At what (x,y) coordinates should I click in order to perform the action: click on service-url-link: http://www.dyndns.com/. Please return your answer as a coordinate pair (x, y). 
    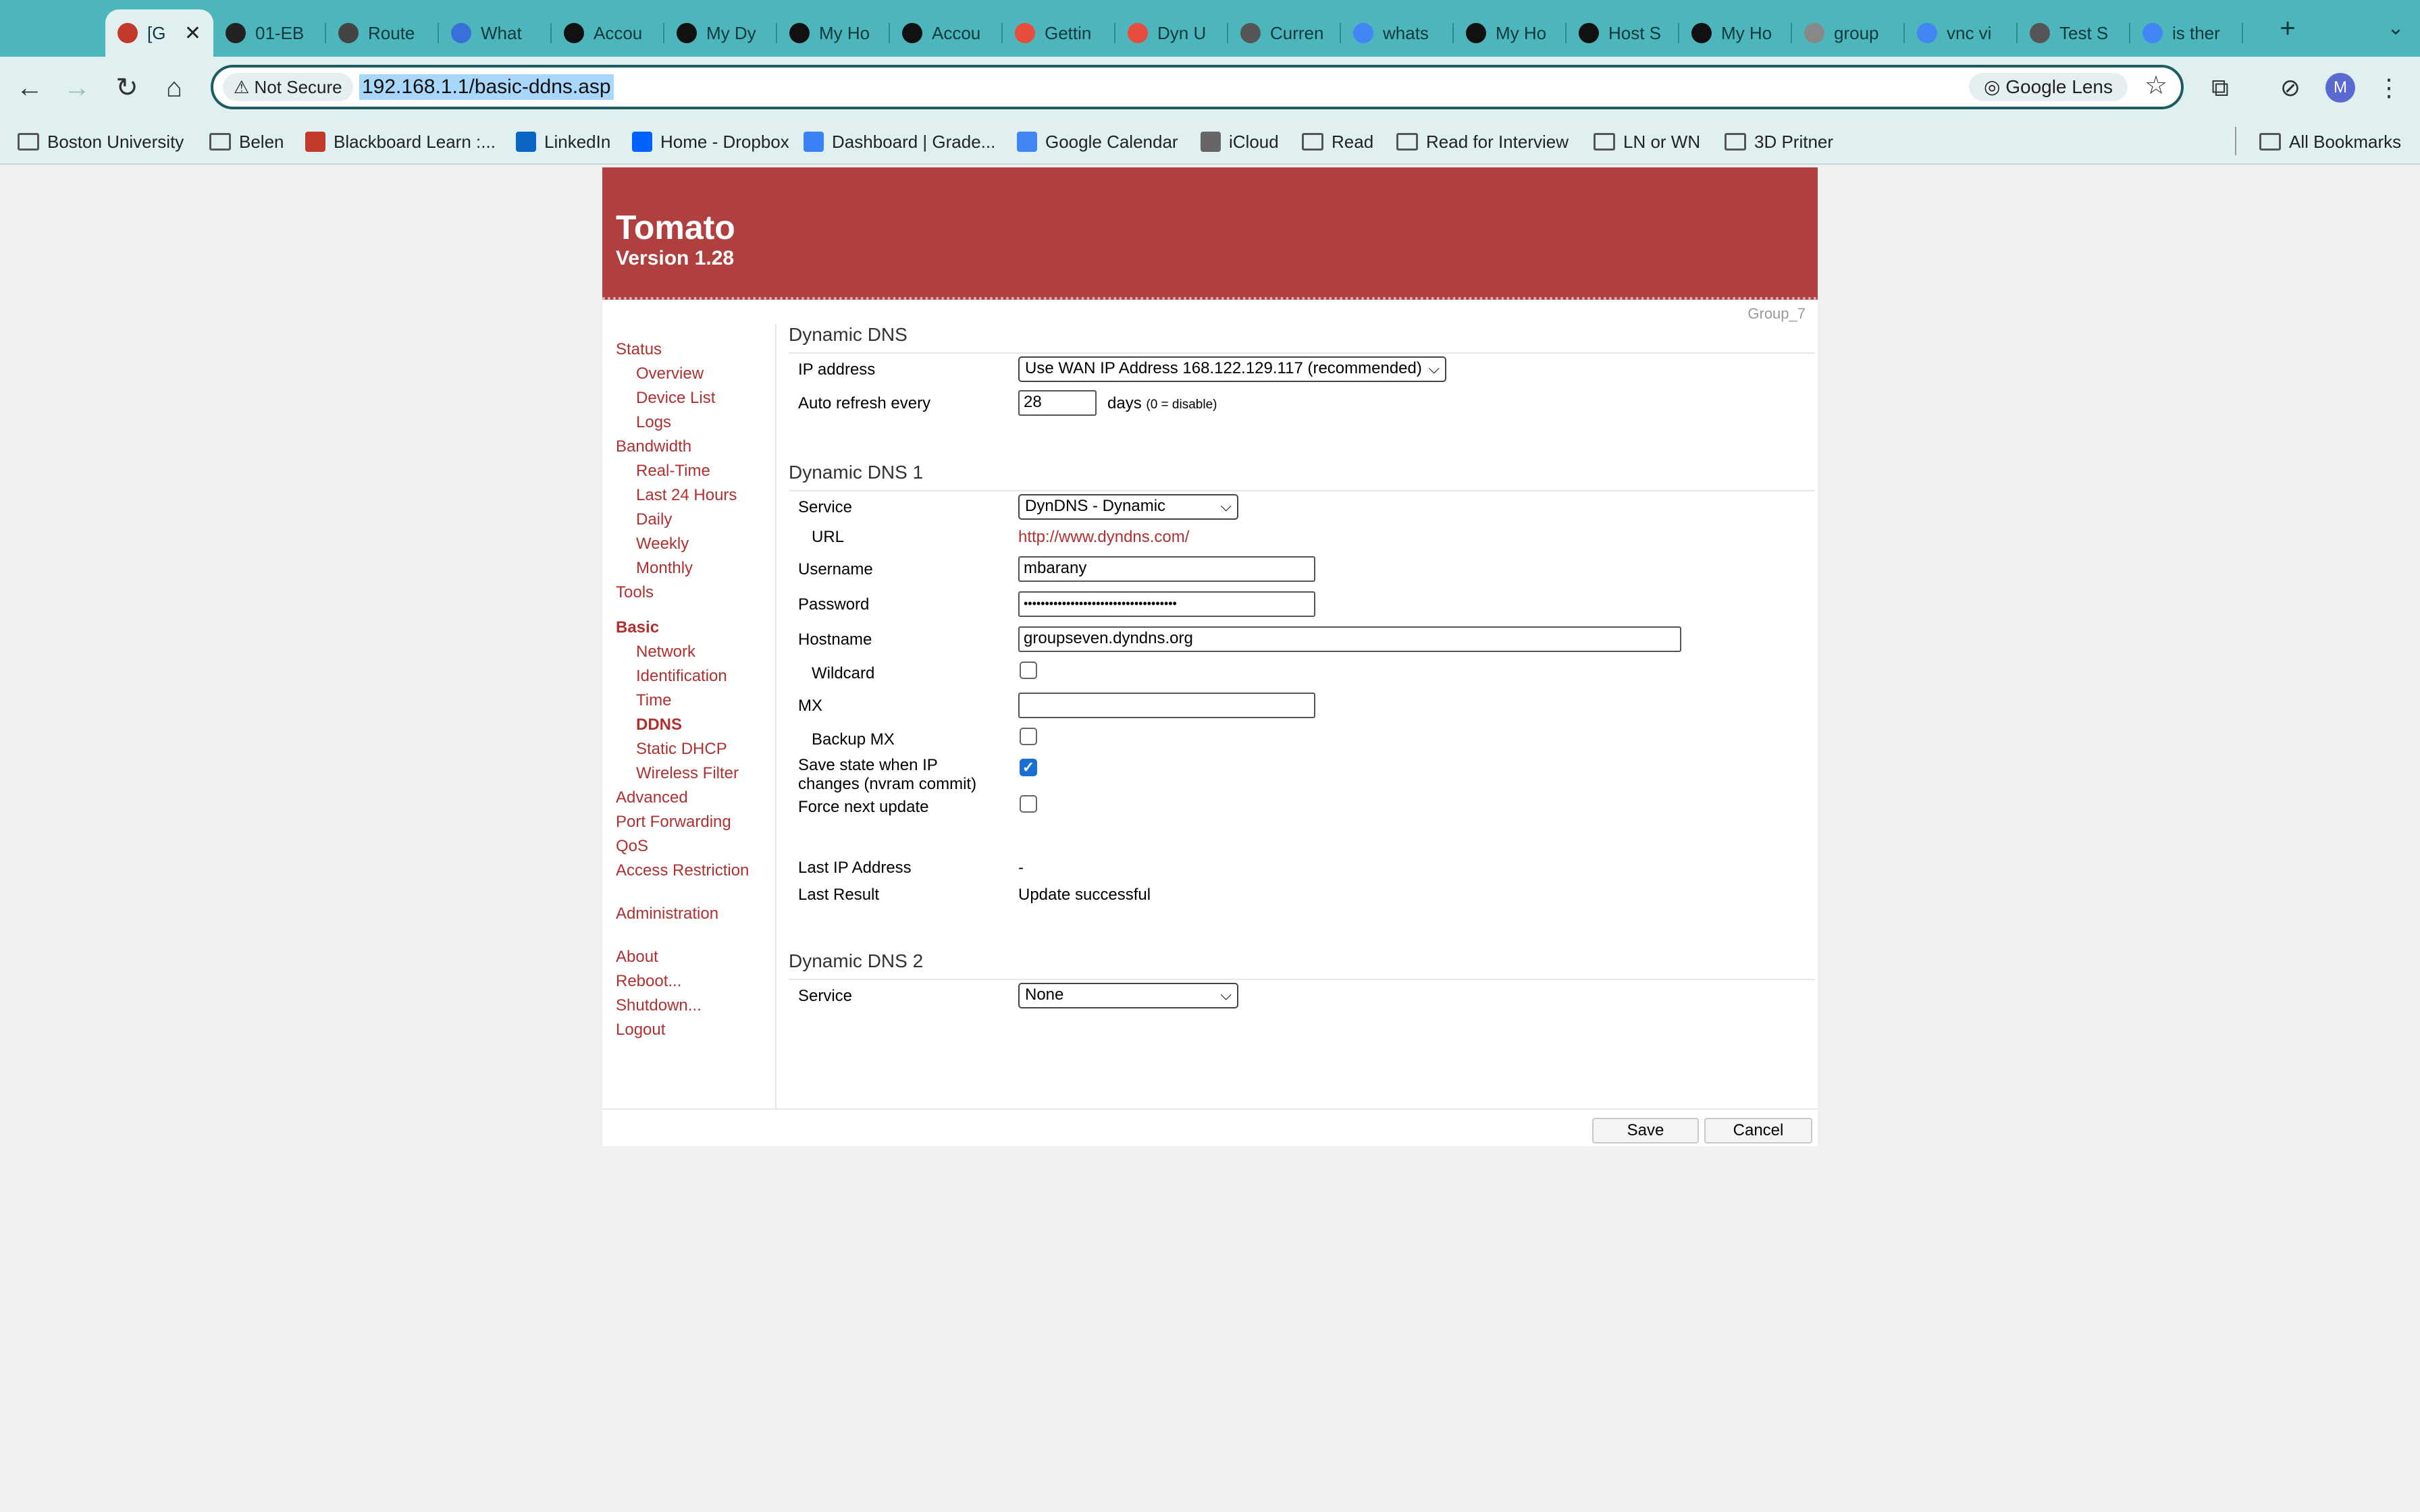
    Looking at the image, I should click on (1103, 537).